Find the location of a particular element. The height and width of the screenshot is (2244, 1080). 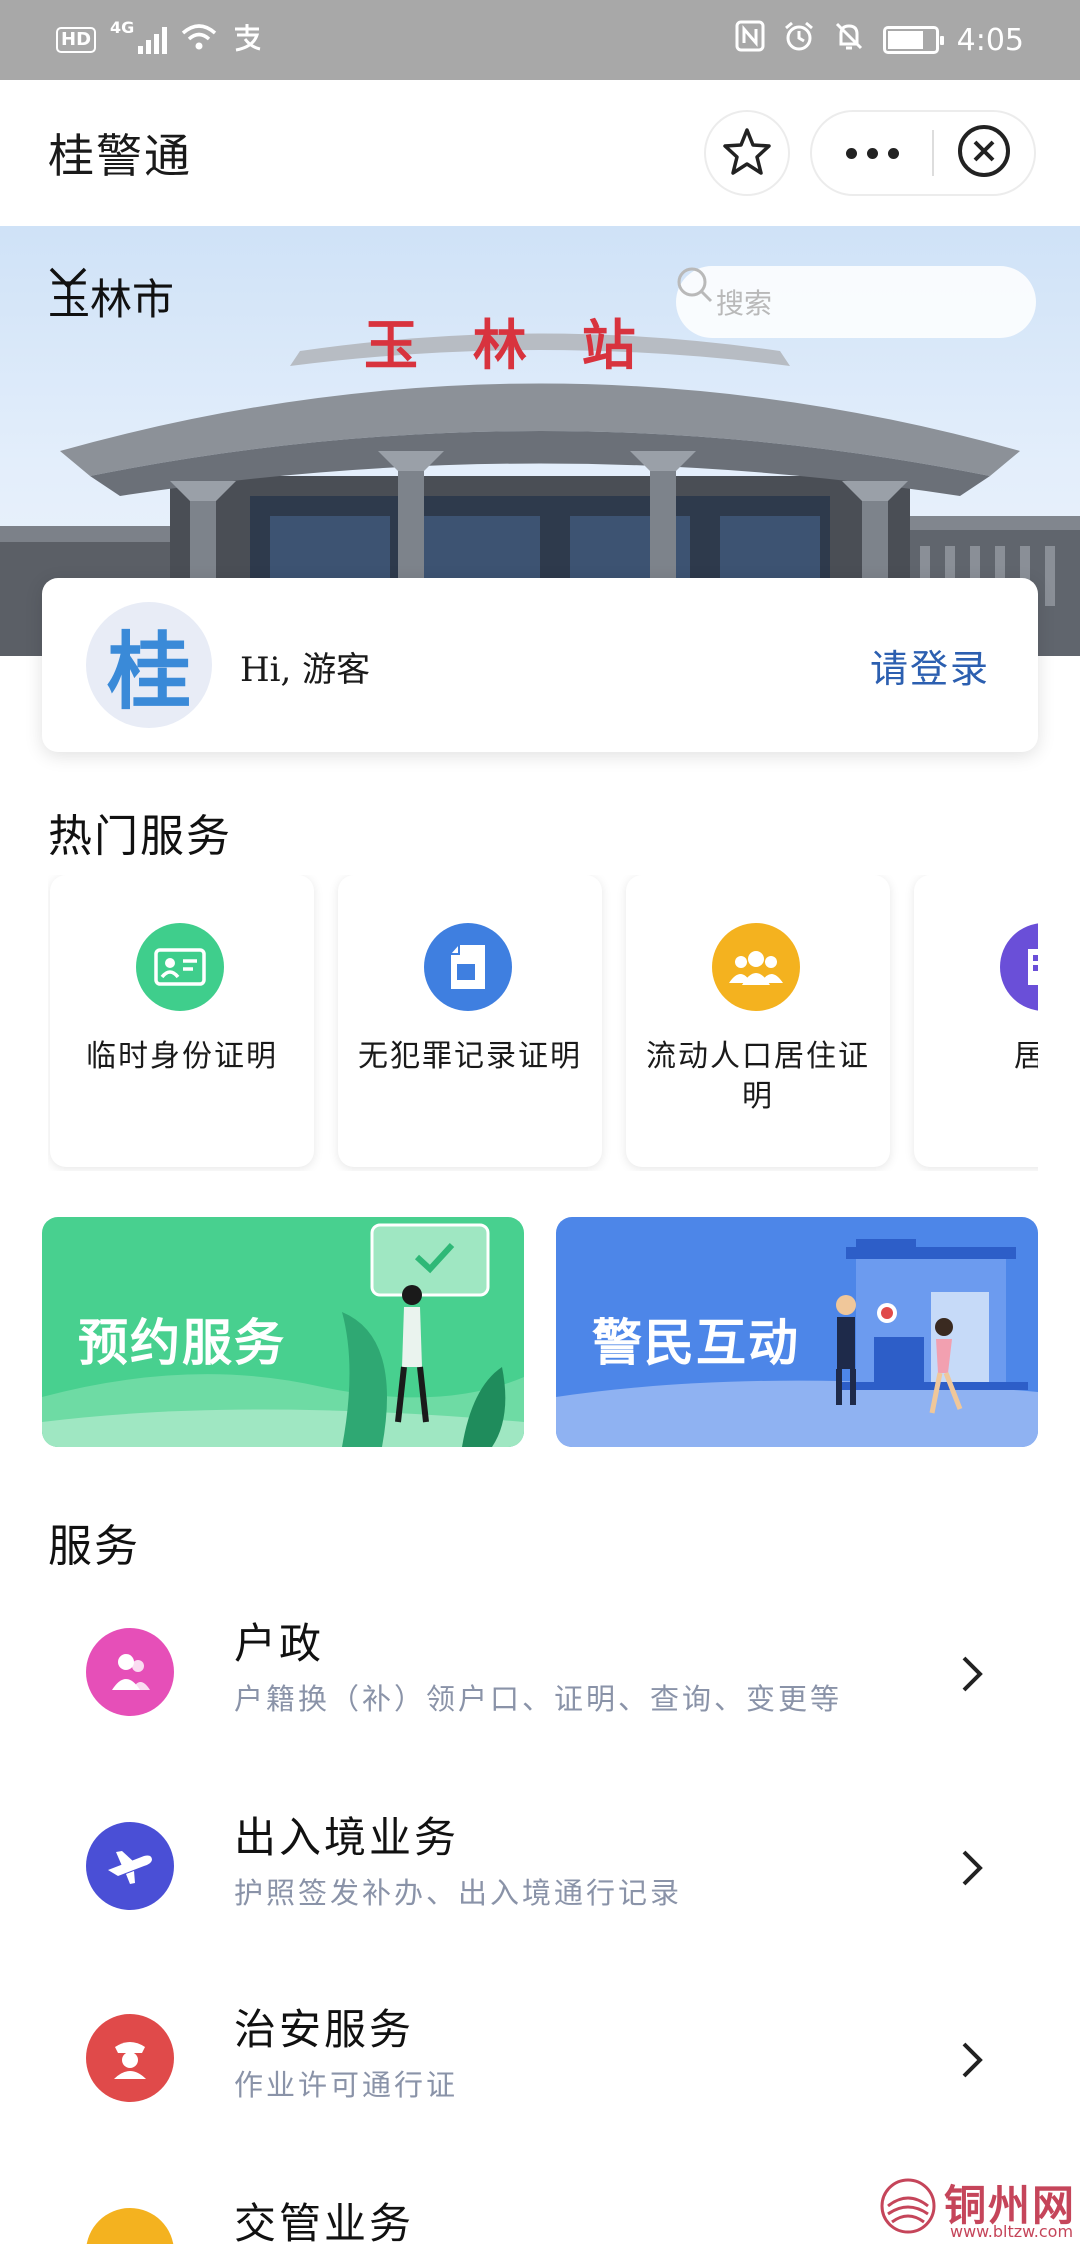

avatar-logo: 桂 is located at coordinates (148, 671).